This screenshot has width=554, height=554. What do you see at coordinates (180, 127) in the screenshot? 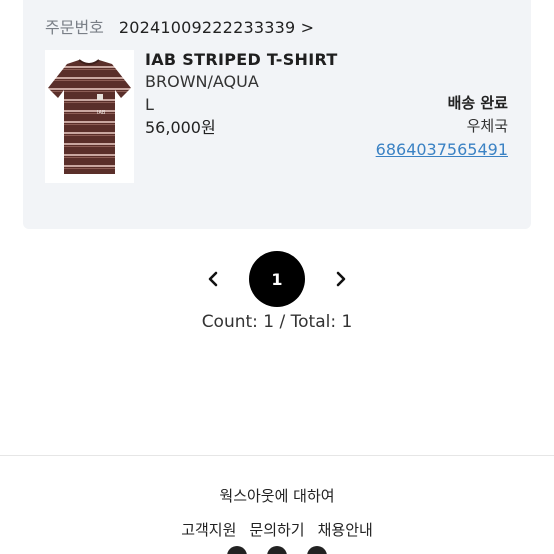
I see `product-price: 56,000원` at bounding box center [180, 127].